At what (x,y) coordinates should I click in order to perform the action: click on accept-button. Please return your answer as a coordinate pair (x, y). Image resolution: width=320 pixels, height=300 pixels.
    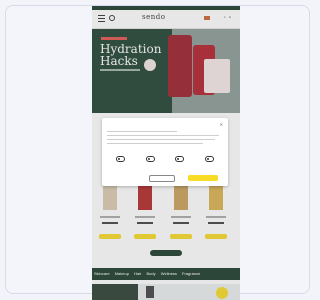
    Looking at the image, I should click on (203, 178).